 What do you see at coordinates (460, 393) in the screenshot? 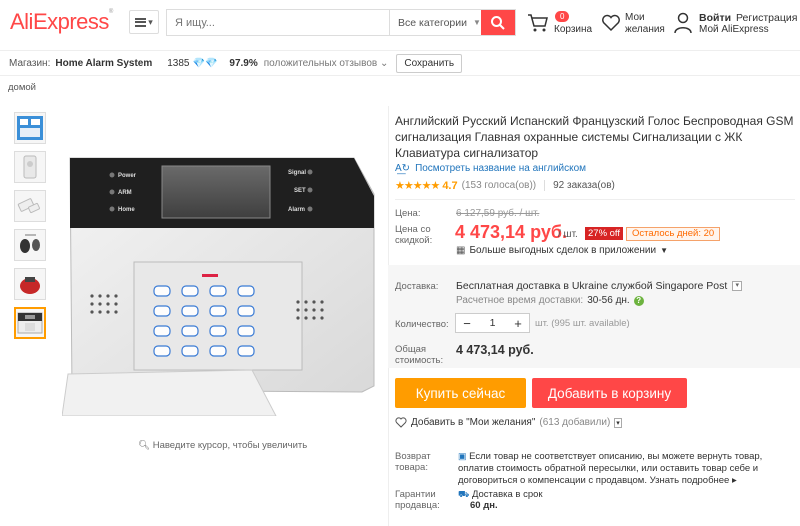
I see `buy-now-button: Купить сейчас` at bounding box center [460, 393].